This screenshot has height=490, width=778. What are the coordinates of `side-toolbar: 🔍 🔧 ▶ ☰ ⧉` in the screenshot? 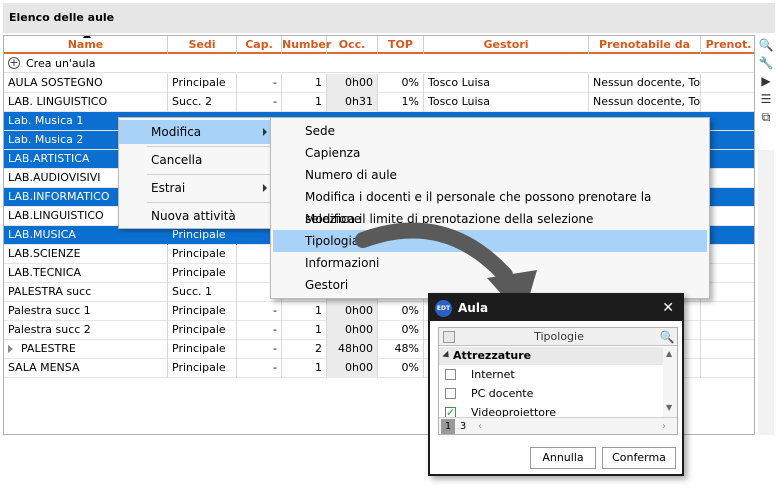 It's located at (766, 90).